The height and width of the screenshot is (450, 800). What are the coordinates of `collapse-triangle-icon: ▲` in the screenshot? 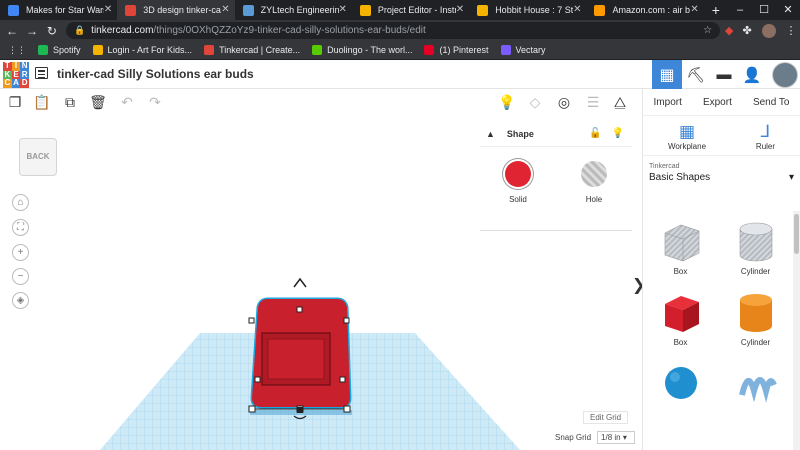 It's located at (490, 134).